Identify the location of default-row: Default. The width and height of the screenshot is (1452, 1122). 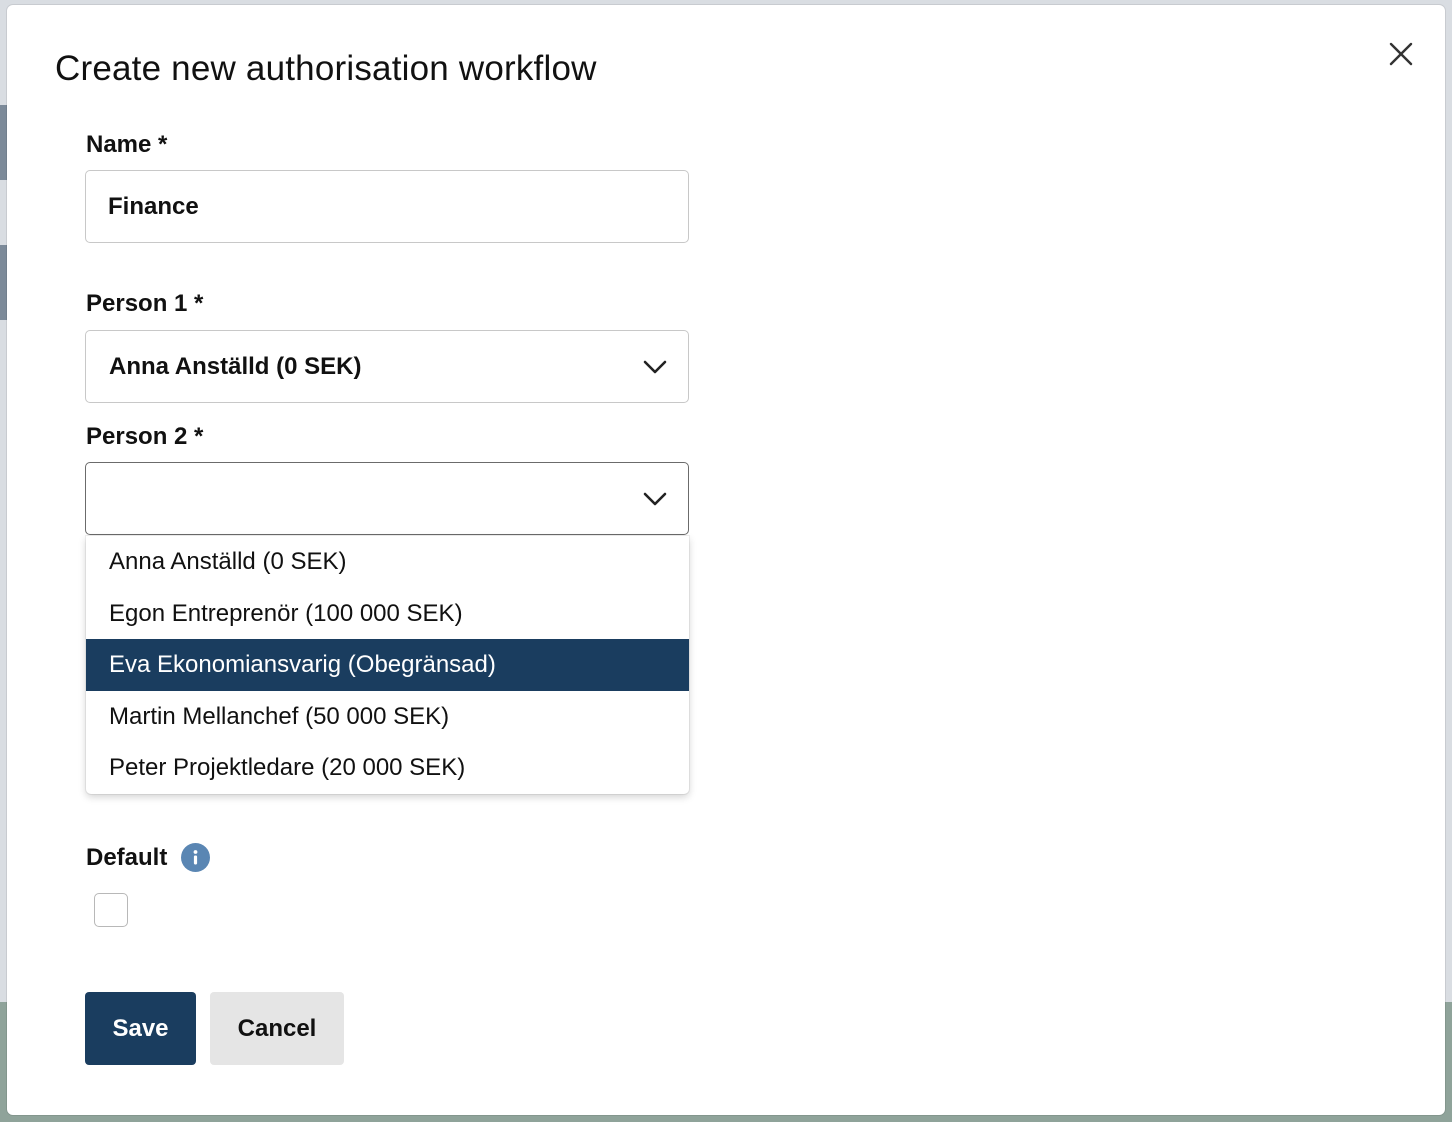
(148, 857).